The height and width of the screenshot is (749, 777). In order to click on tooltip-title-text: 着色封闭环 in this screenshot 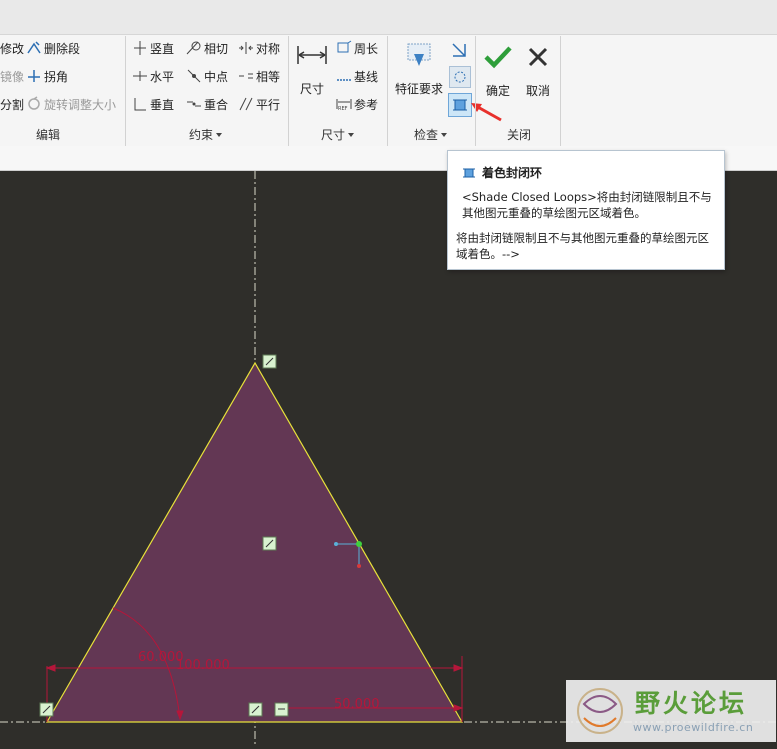, I will do `click(512, 173)`.